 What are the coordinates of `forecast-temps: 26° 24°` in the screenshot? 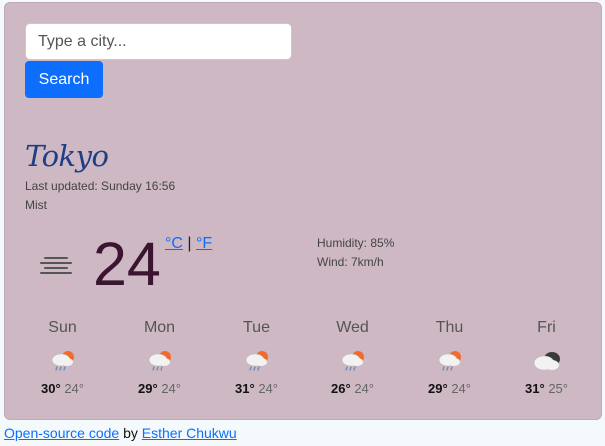 It's located at (352, 388).